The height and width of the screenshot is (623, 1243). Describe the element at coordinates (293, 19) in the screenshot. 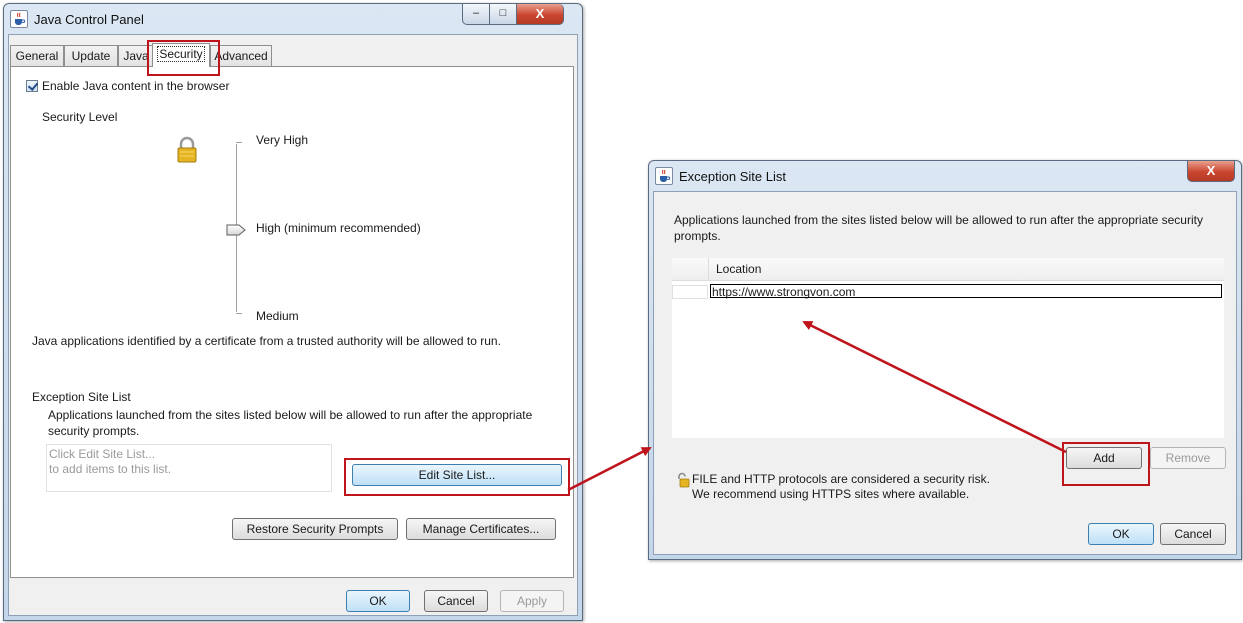

I see `title-bar: Java Control Panel – □ X` at that location.